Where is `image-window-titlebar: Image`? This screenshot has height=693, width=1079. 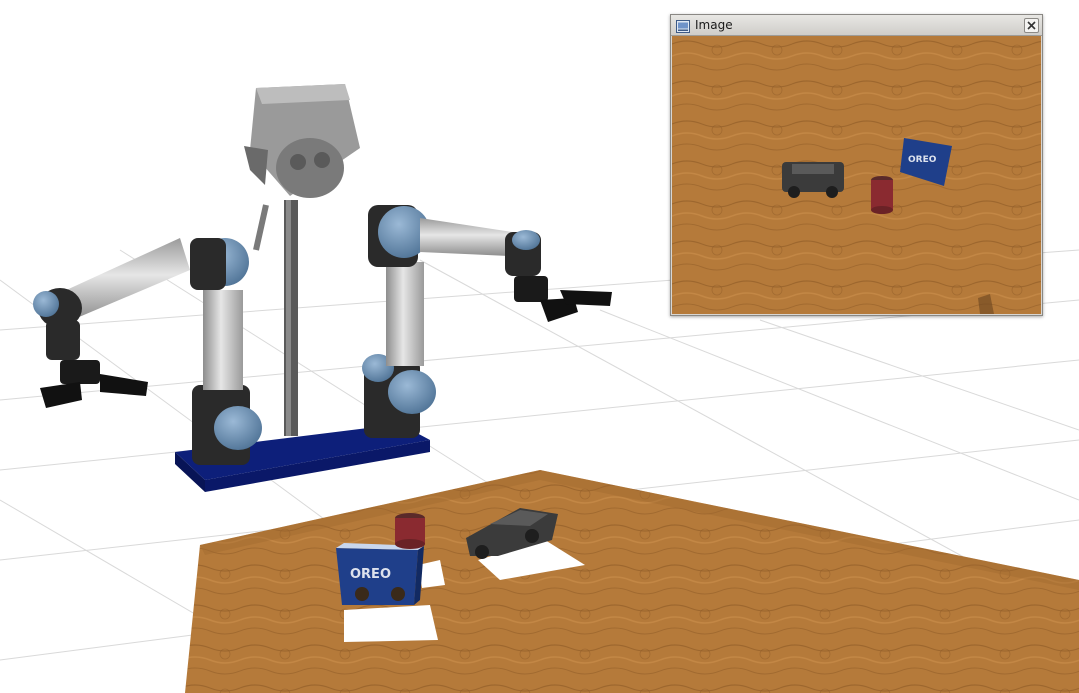 image-window-titlebar: Image is located at coordinates (856, 25).